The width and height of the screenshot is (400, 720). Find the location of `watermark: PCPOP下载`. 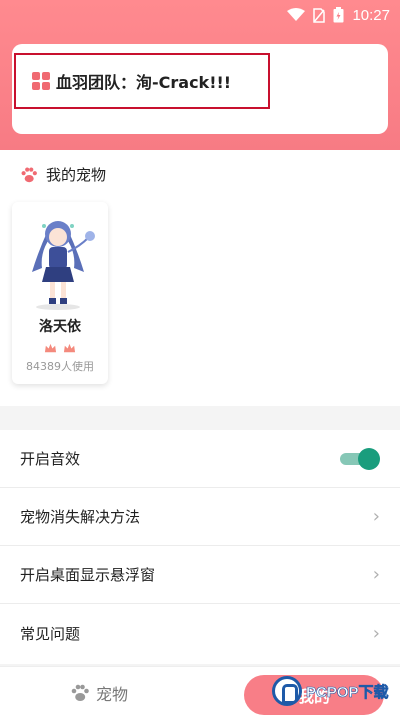

watermark: PCPOP下载 is located at coordinates (330, 691).